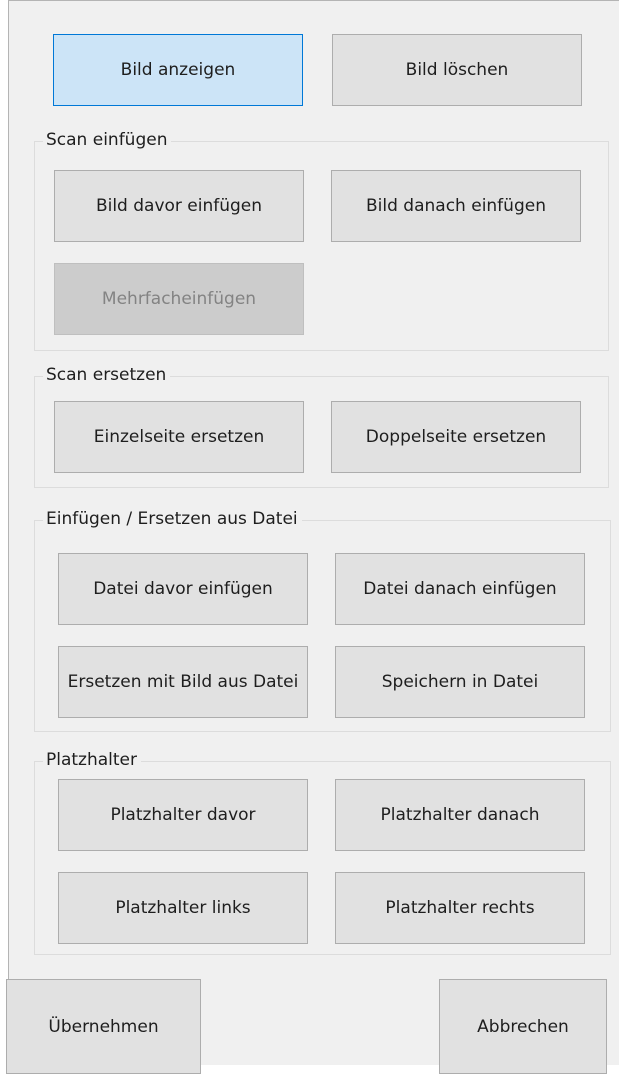  What do you see at coordinates (103, 1026) in the screenshot?
I see `apply-button: Übernehmen` at bounding box center [103, 1026].